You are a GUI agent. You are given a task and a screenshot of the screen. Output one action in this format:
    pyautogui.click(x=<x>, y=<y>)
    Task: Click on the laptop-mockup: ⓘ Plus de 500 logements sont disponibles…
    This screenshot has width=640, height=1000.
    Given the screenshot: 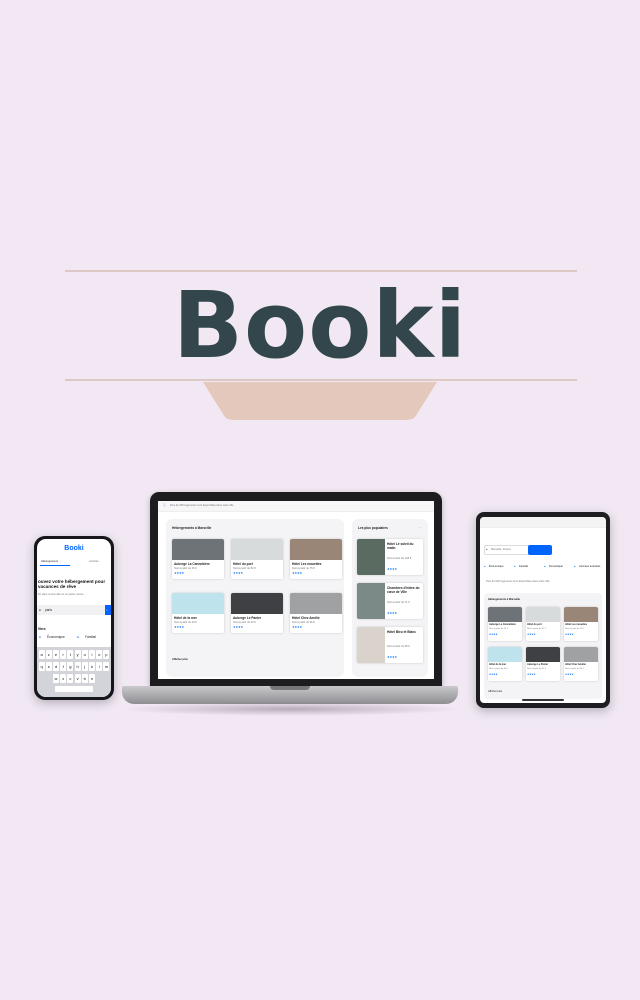 What is the action you would take?
    pyautogui.click(x=296, y=590)
    